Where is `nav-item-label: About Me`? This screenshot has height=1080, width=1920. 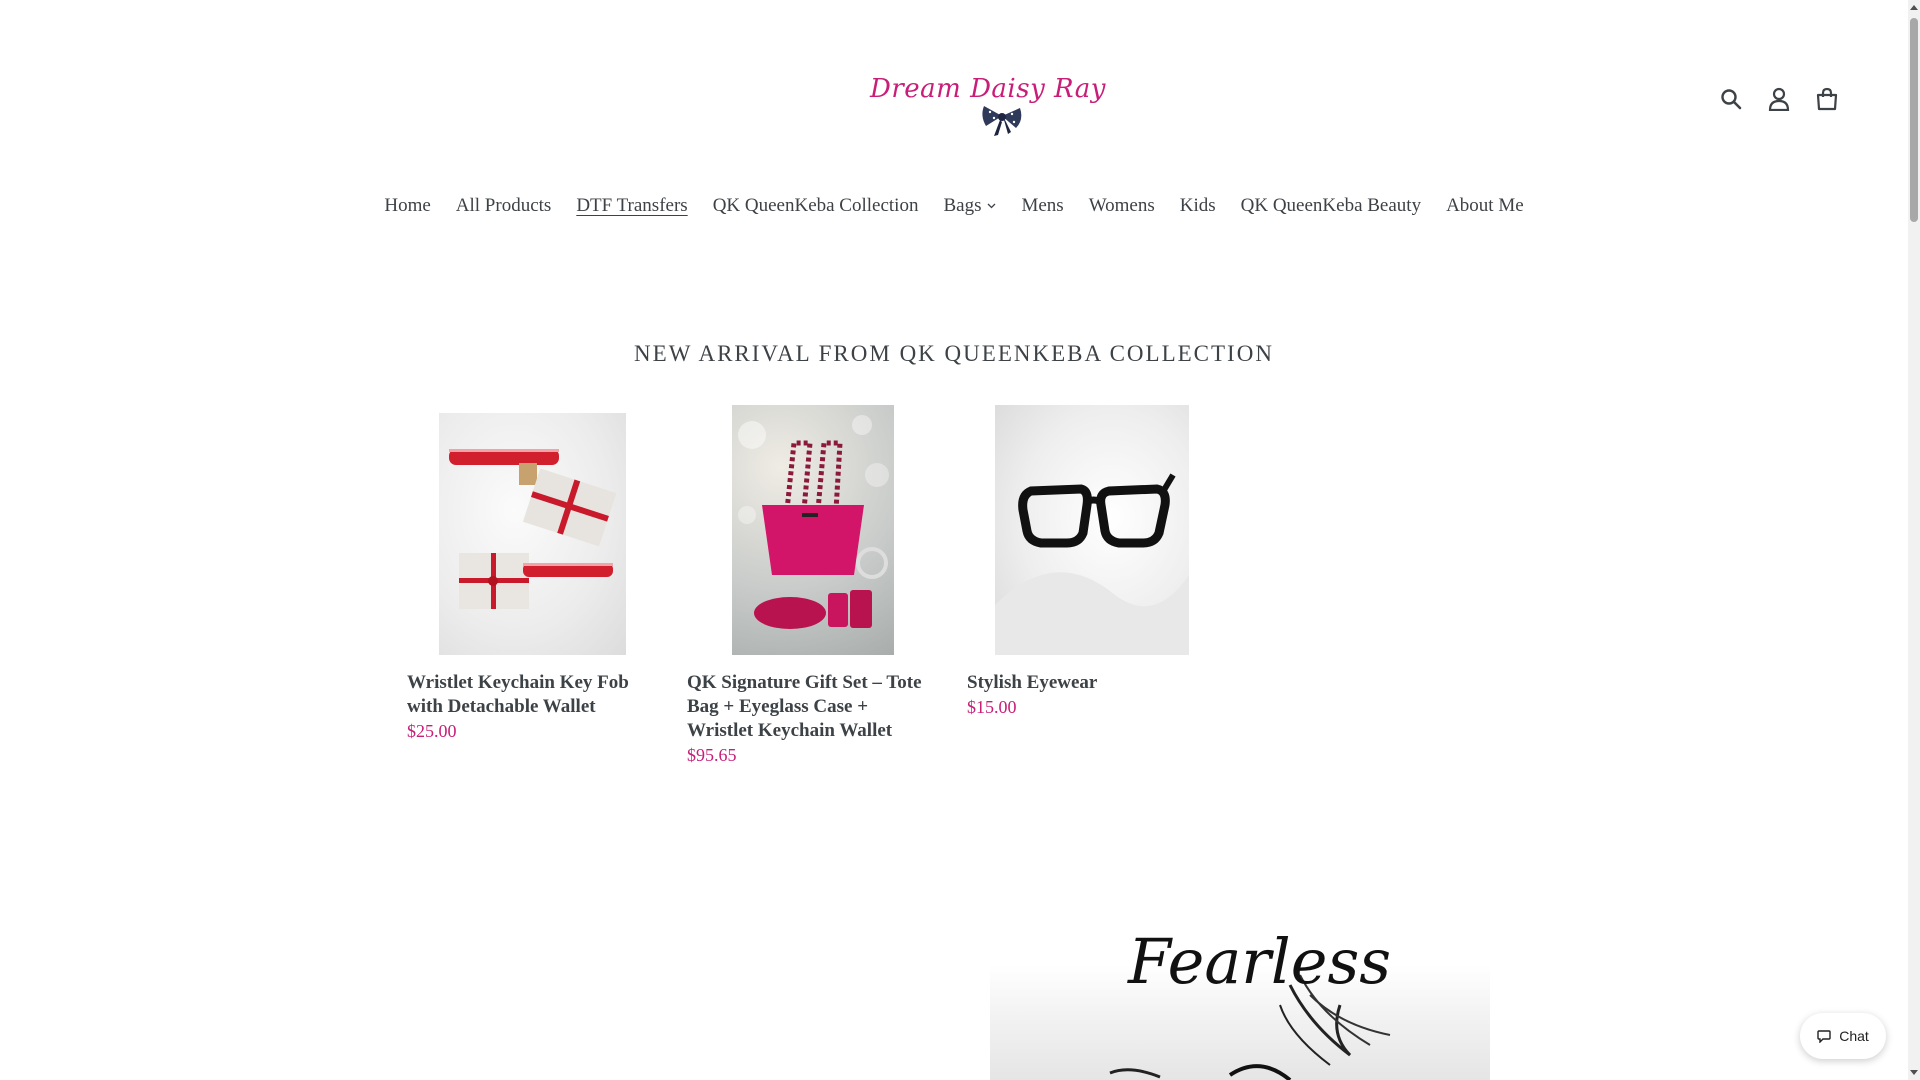
nav-item-label: About Me is located at coordinates (1485, 205).